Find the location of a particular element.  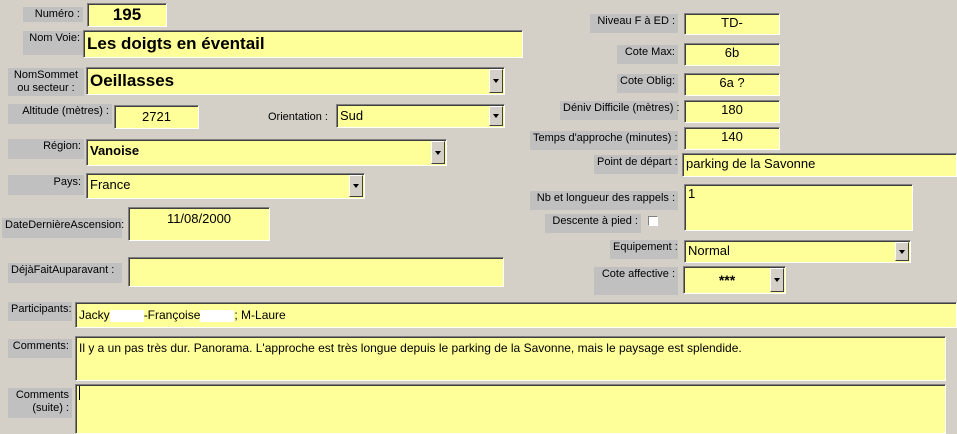

deja-fait-field is located at coordinates (316, 272).